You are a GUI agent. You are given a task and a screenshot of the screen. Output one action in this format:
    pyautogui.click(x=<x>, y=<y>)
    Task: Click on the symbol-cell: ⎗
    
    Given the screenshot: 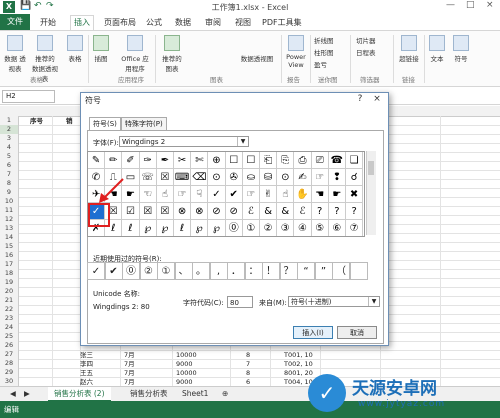 What is the action you would take?
    pyautogui.click(x=269, y=160)
    